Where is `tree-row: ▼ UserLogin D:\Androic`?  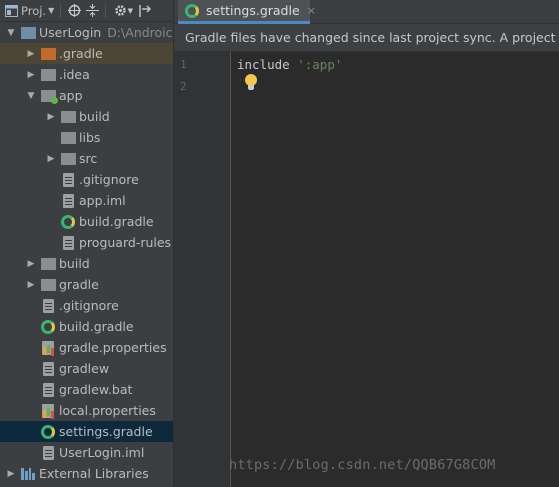
tree-row: ▼ UserLogin D:\Androic is located at coordinates (86, 32).